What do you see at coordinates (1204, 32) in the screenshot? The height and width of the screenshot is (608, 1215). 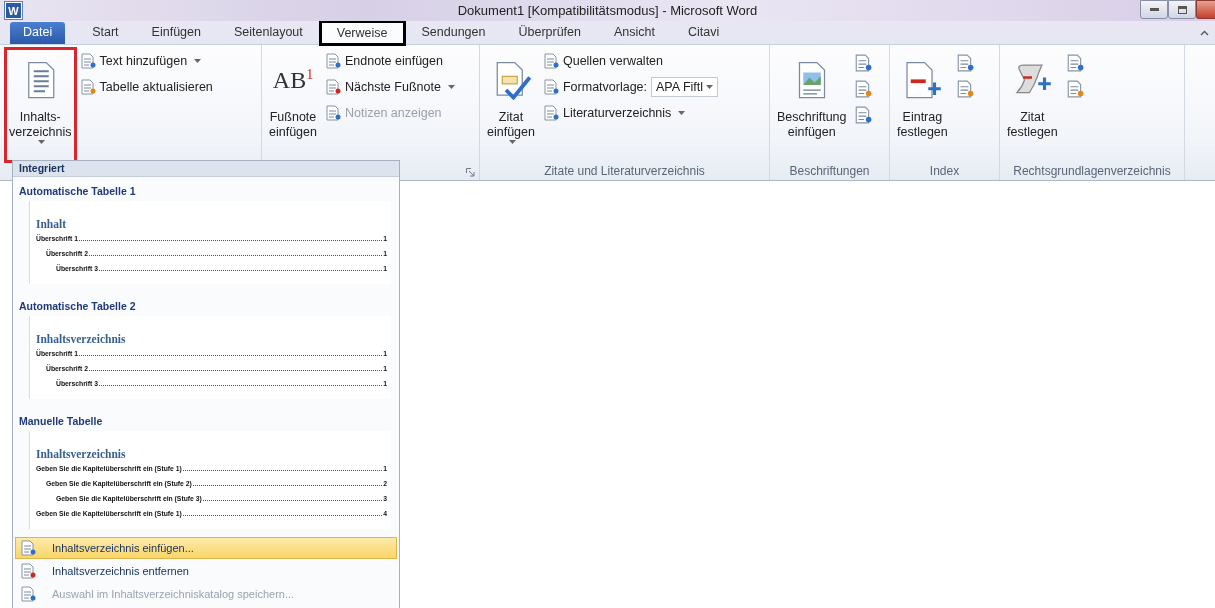 I see `collapse-ribbon-icon` at bounding box center [1204, 32].